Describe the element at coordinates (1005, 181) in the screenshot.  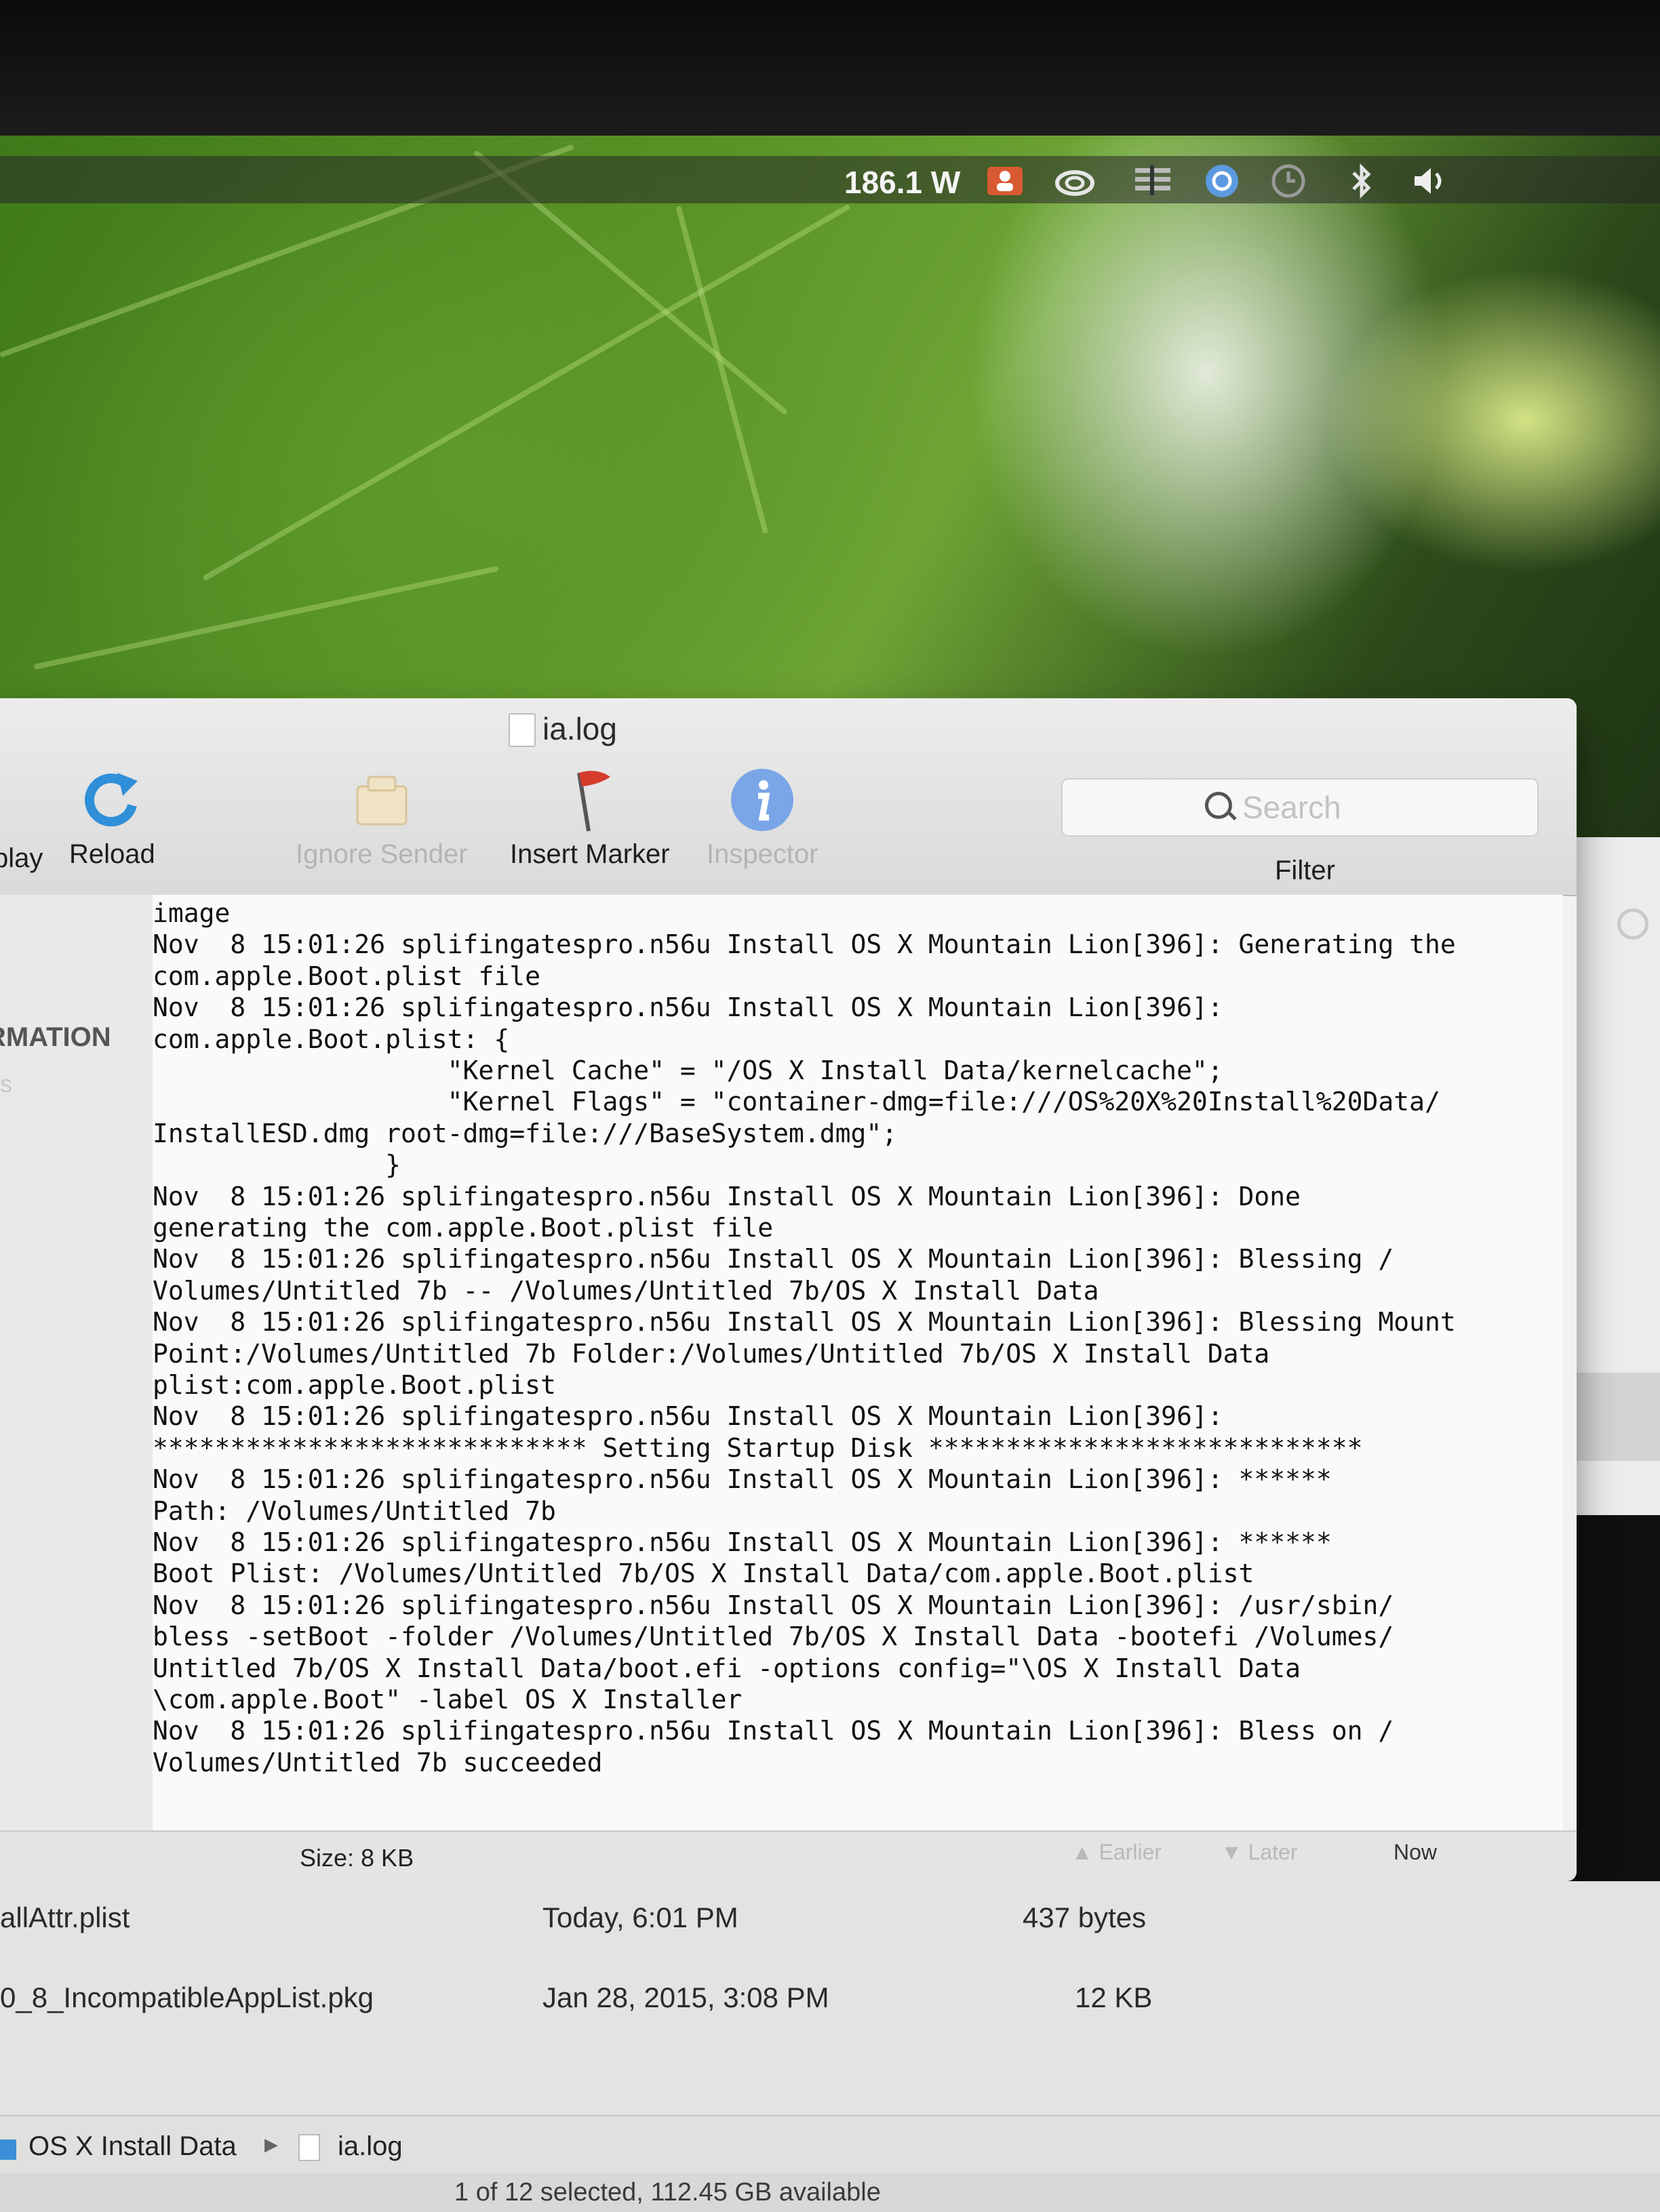
I see `user-icon` at that location.